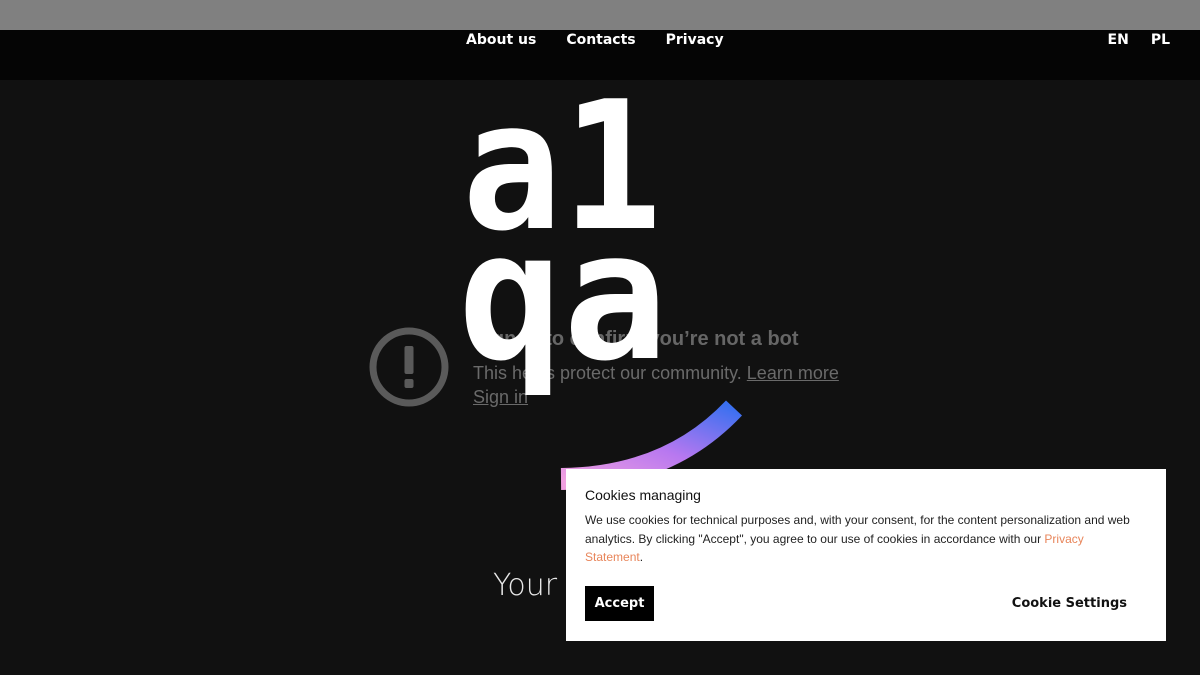 This screenshot has height=675, width=1200. Describe the element at coordinates (501, 40) in the screenshot. I see `nav-about-us: About us` at that location.